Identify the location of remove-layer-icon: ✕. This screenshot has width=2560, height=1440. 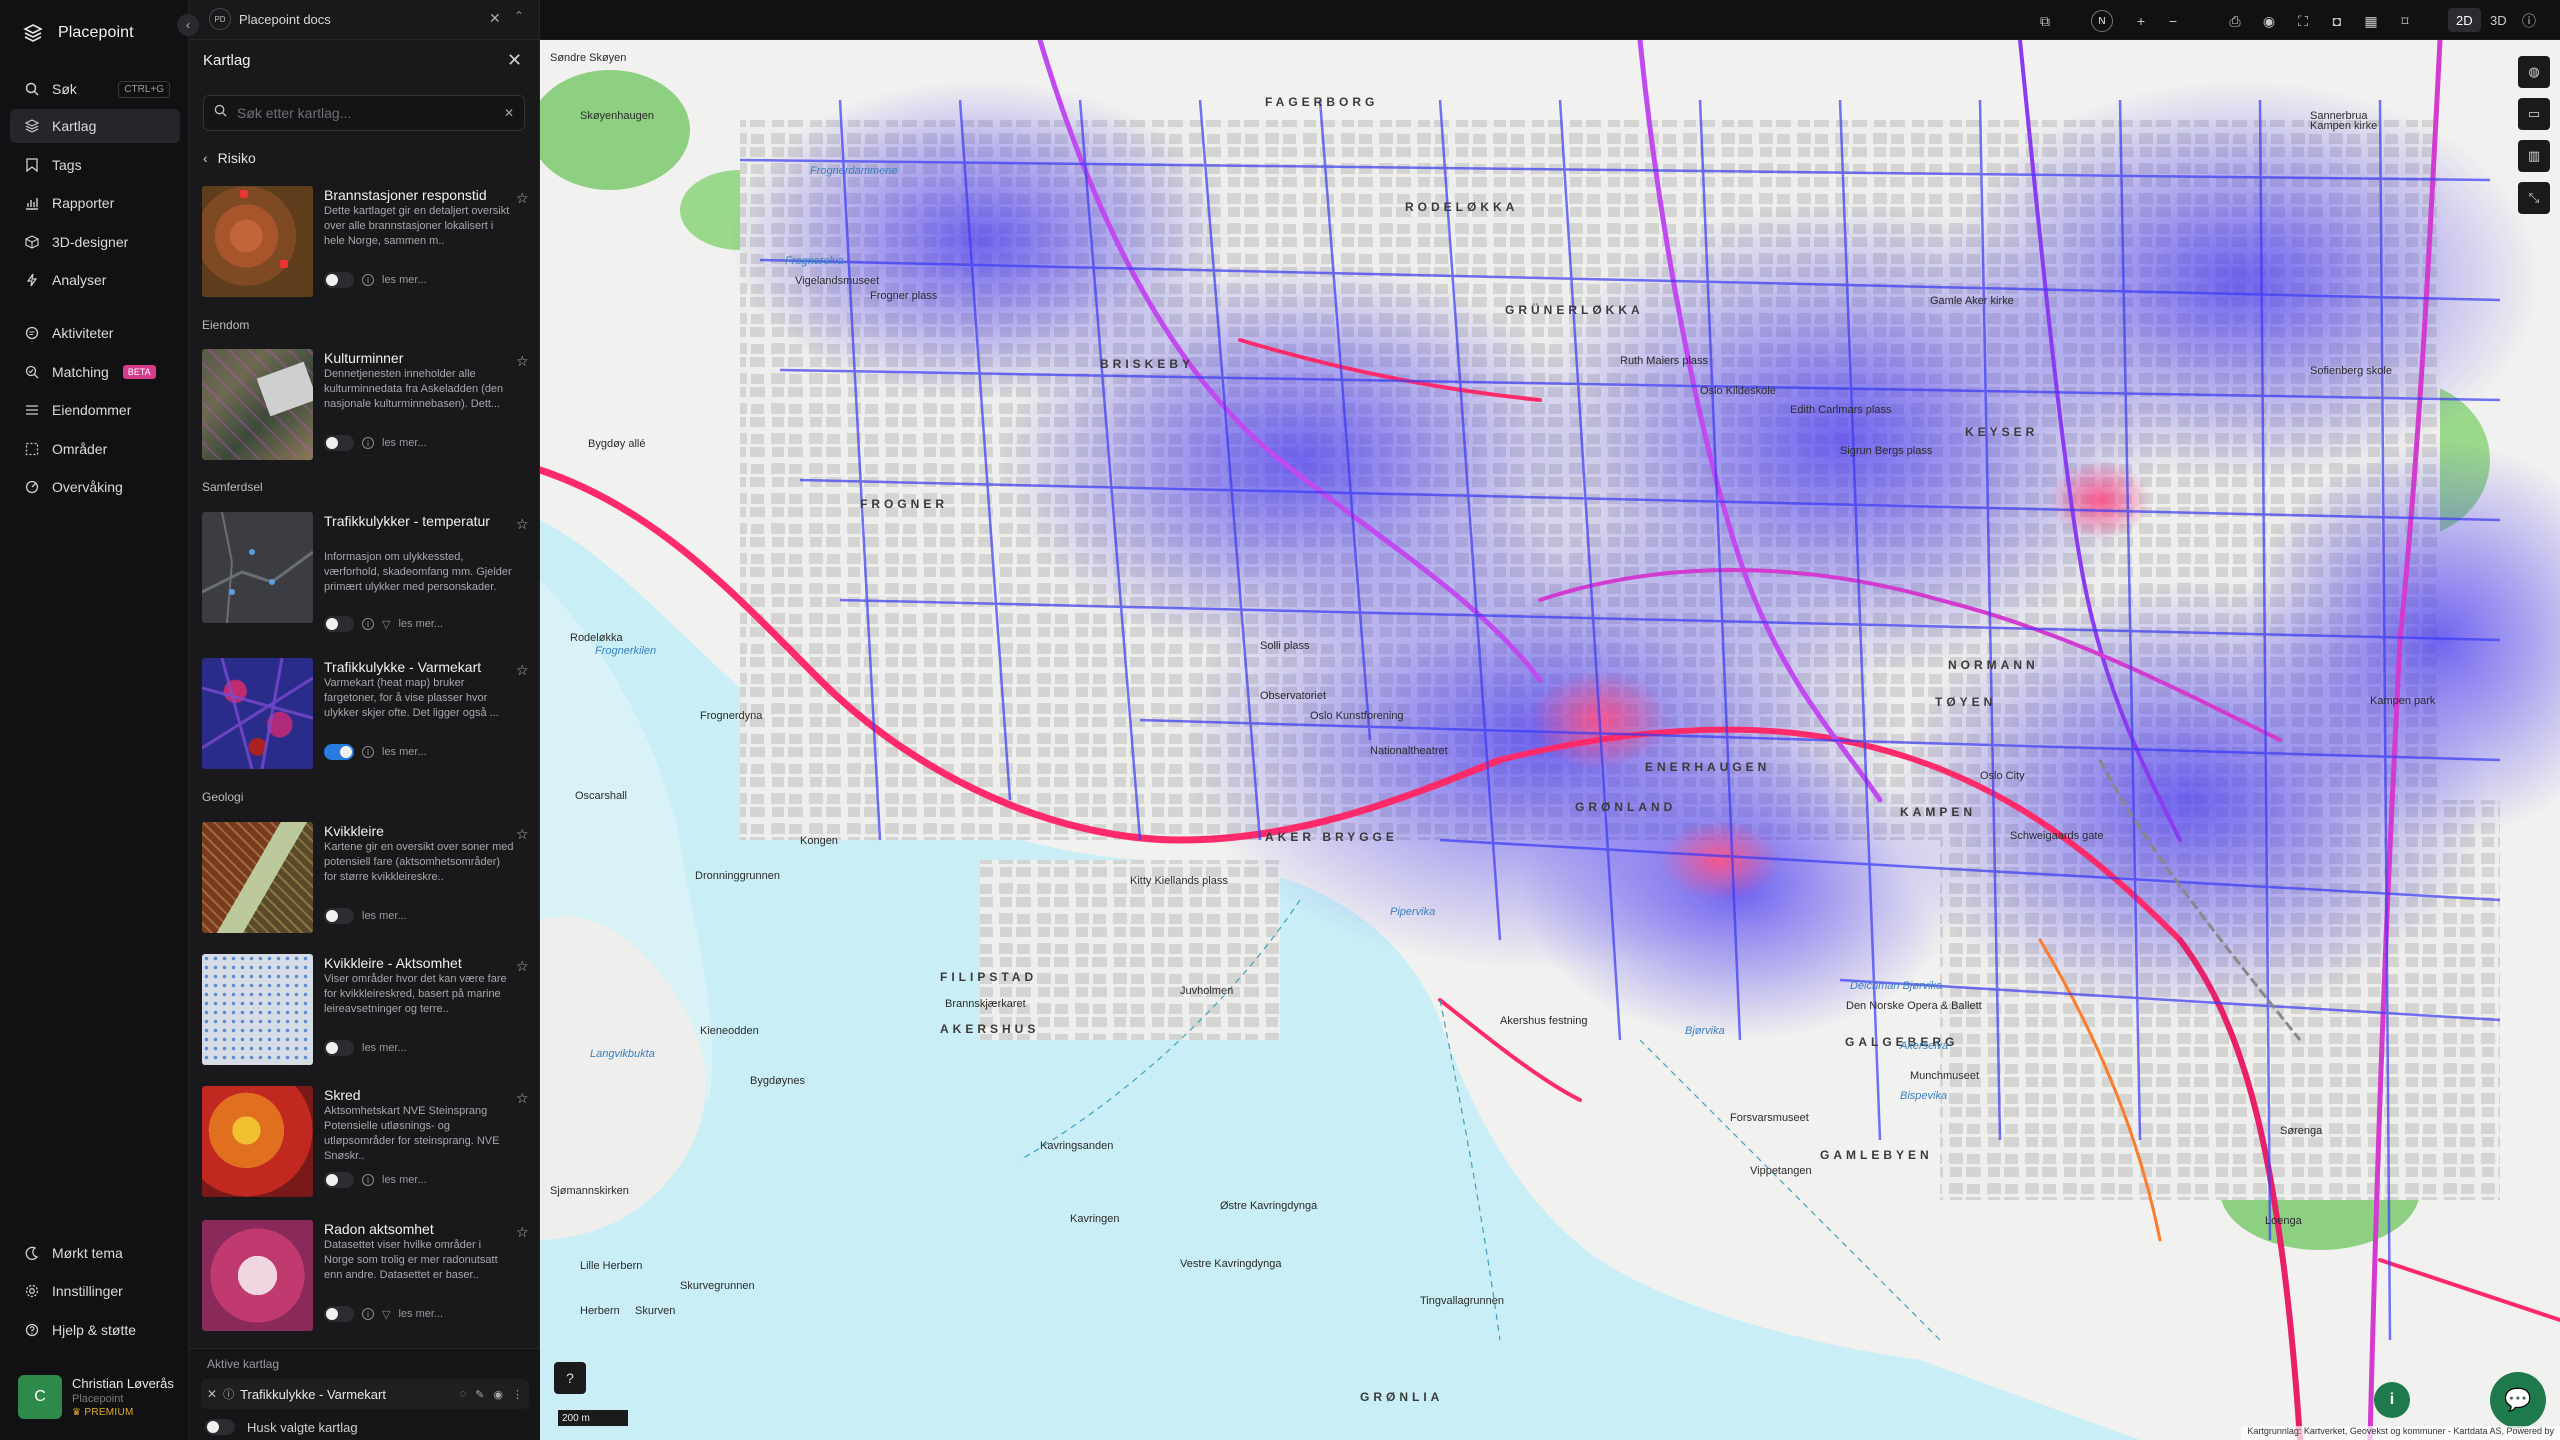
(212, 1394).